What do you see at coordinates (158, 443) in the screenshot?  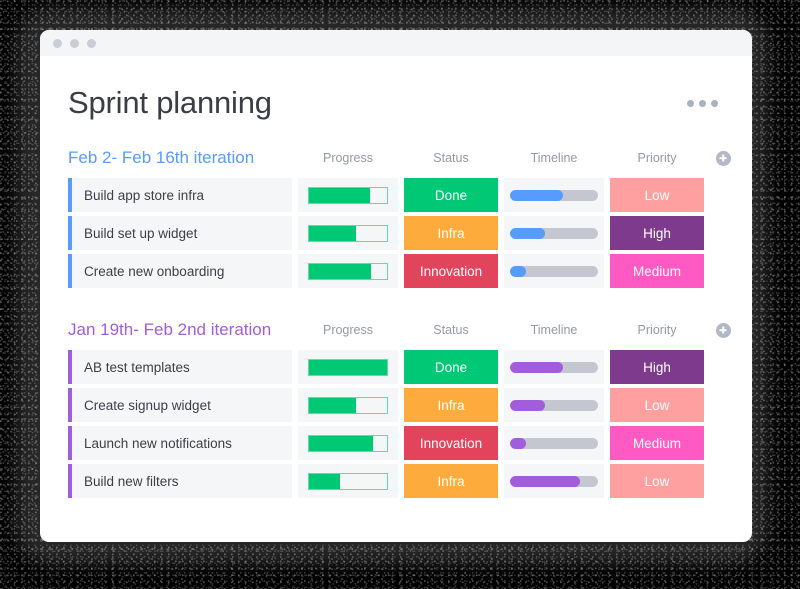 I see `task-name-label: Launch new notifications` at bounding box center [158, 443].